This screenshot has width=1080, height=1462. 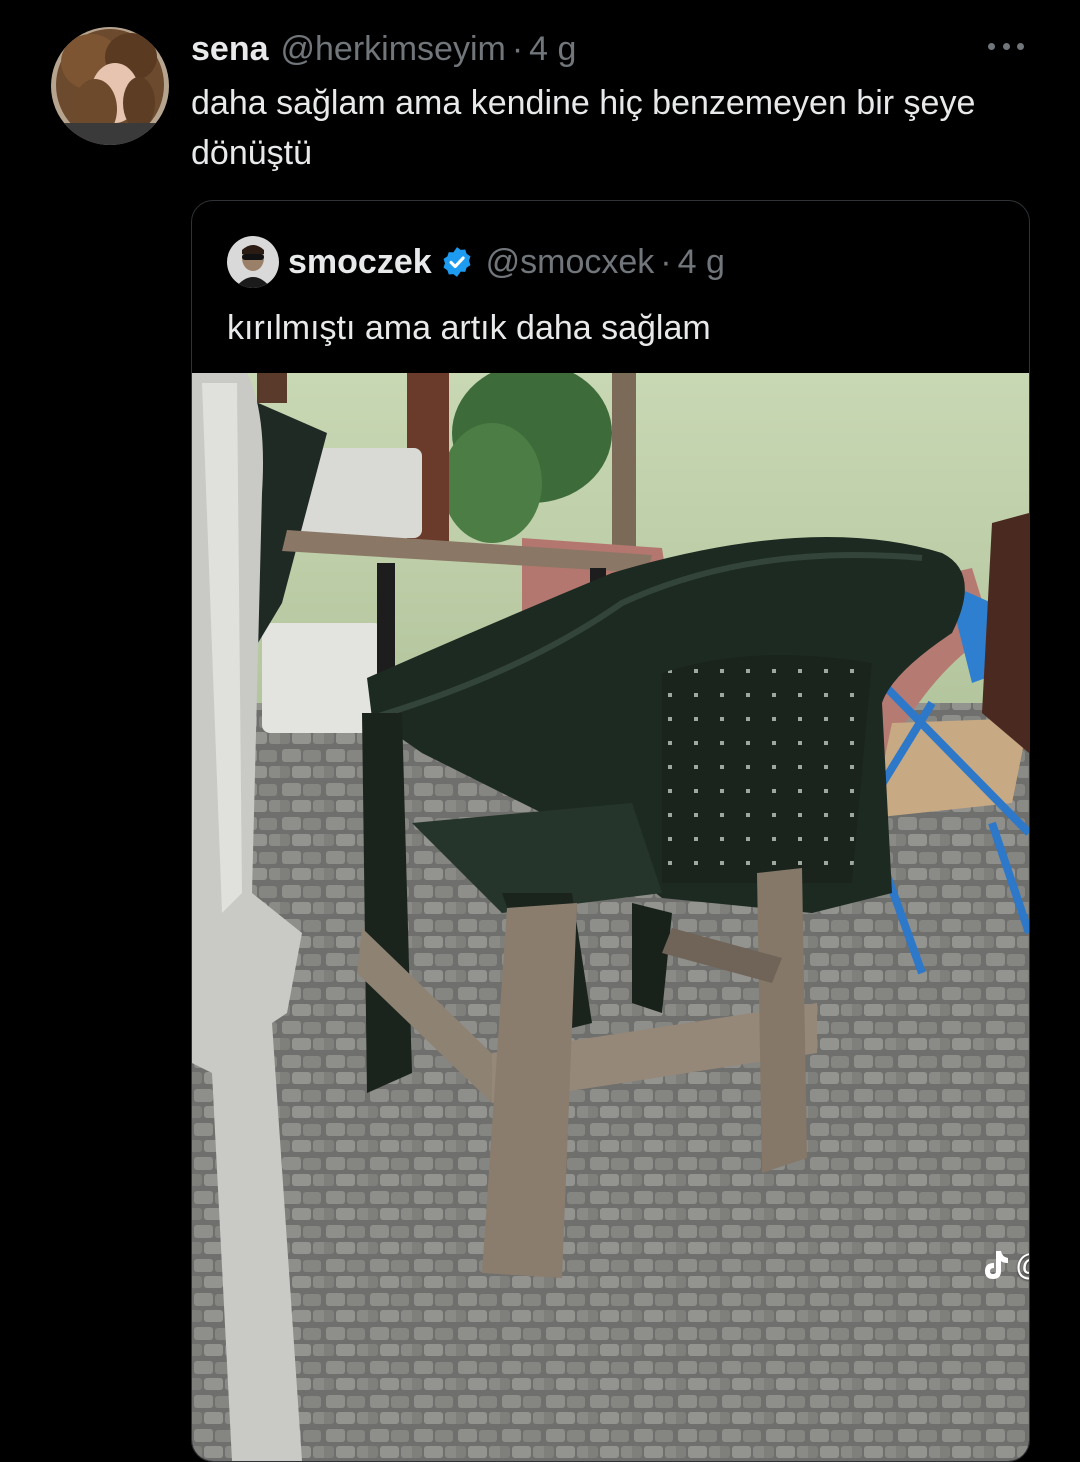 I want to click on quoted-author-avatar, so click(x=253, y=262).